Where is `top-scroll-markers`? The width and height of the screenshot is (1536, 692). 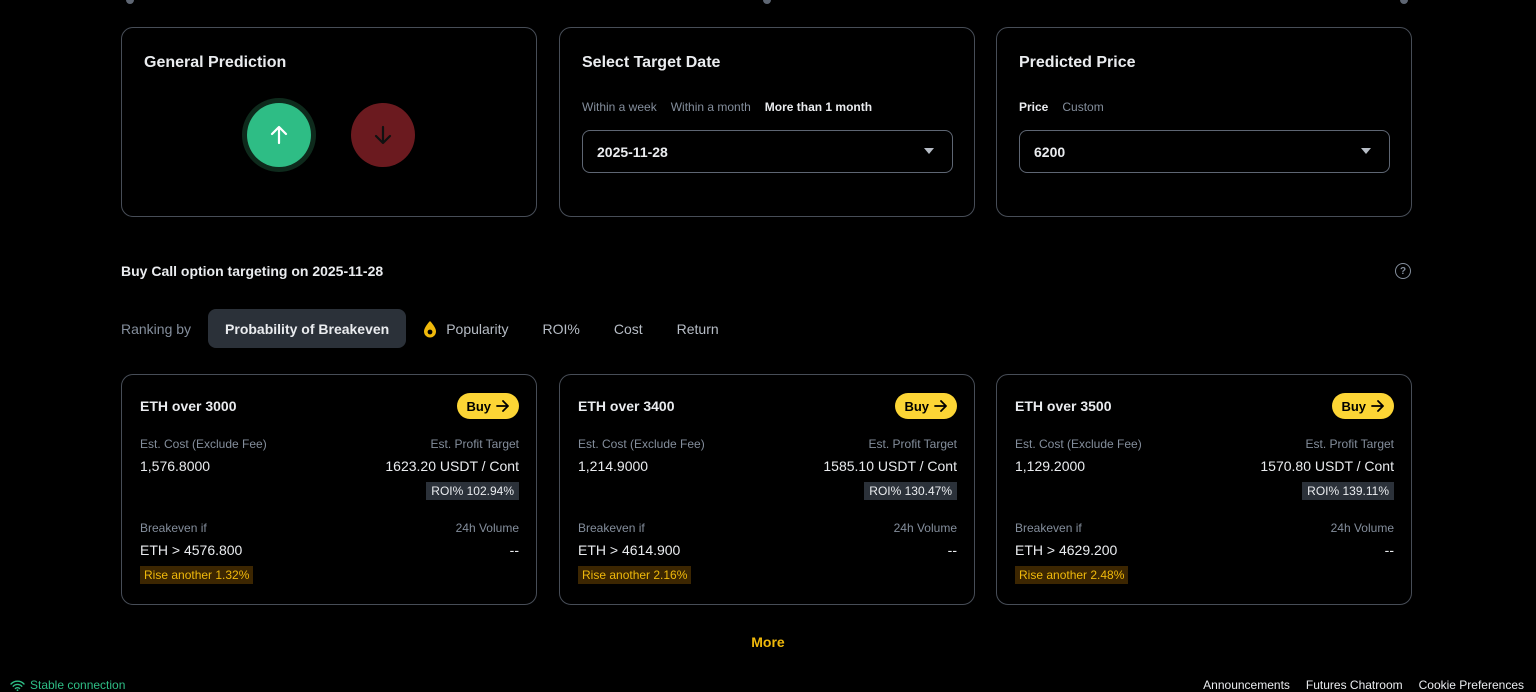
top-scroll-markers is located at coordinates (768, 2).